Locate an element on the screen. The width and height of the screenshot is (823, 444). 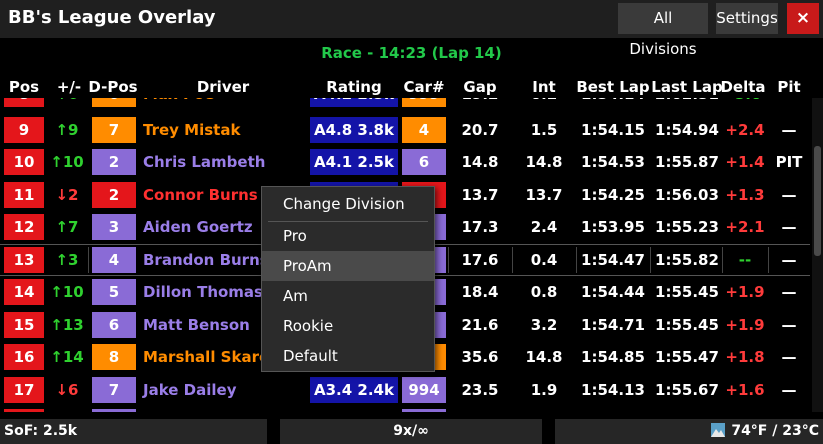
all-divisions-button: All Divisions is located at coordinates (663, 30).